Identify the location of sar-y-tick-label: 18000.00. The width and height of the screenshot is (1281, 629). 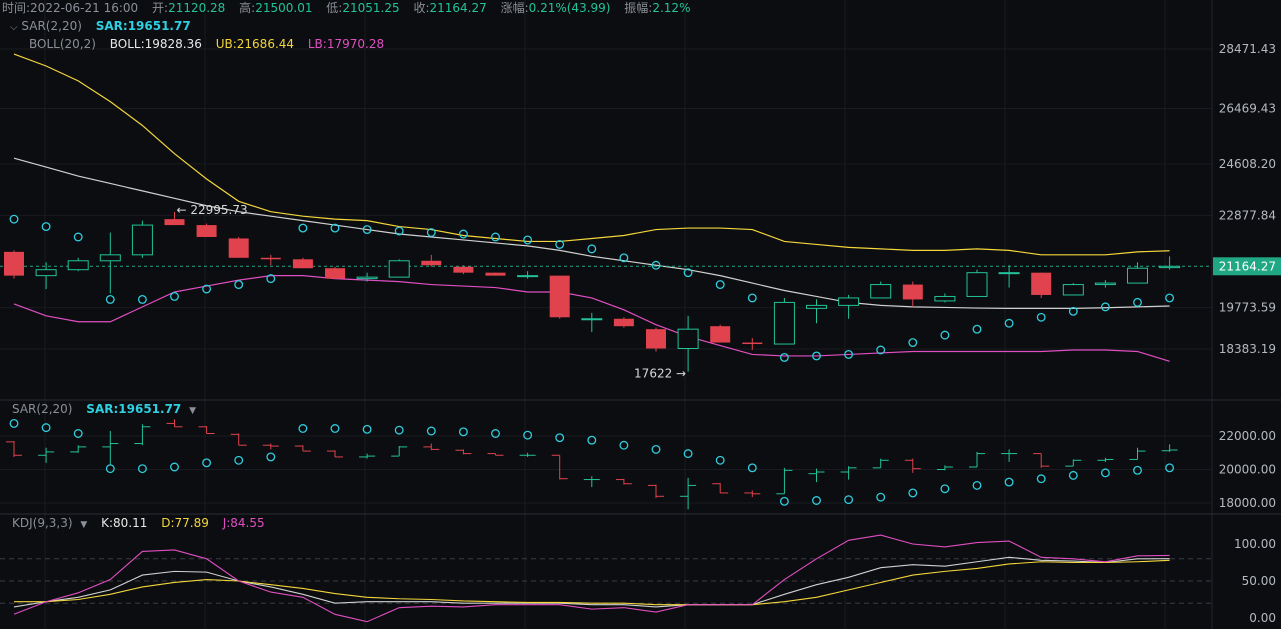
(1247, 503).